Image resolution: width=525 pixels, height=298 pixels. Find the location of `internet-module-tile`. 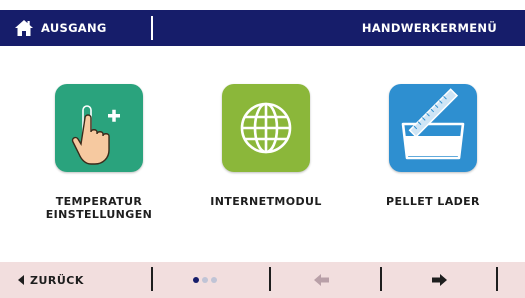

internet-module-tile is located at coordinates (266, 128).